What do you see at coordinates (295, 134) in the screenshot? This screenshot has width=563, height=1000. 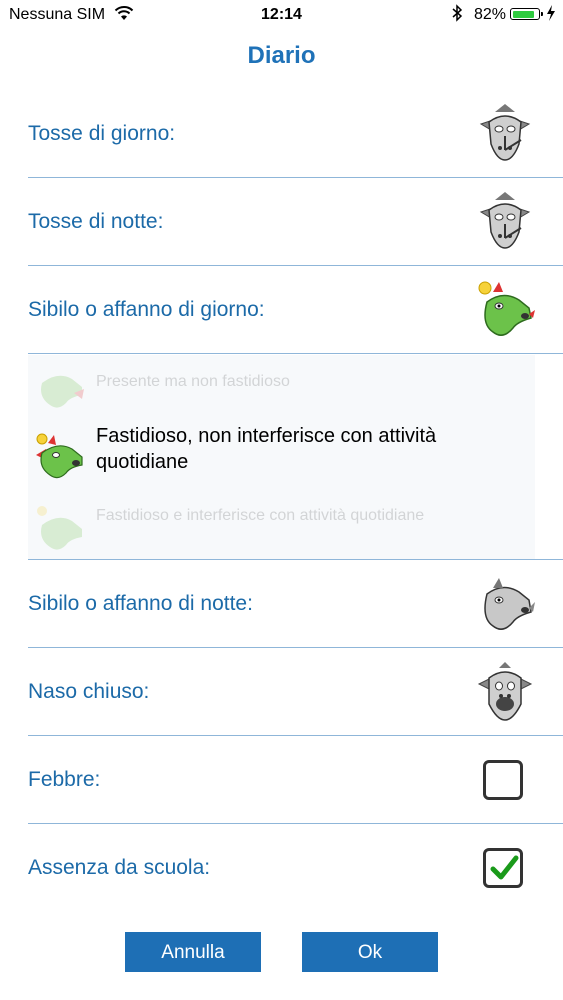 I see `row-cough-day: Tosse di giorno:` at bounding box center [295, 134].